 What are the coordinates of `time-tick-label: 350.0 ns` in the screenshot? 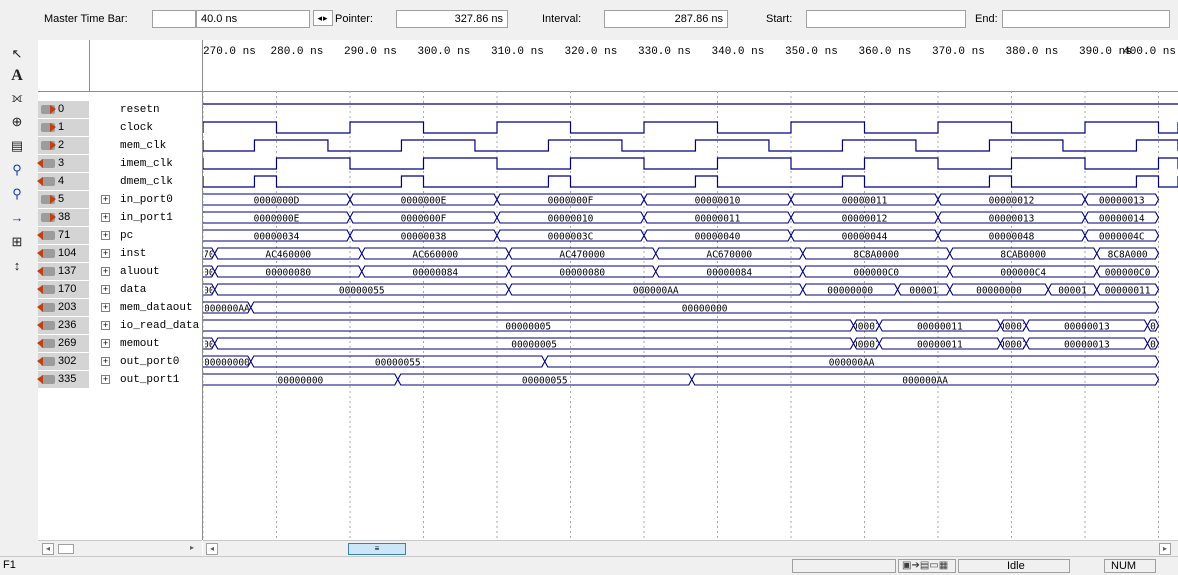 It's located at (811, 52).